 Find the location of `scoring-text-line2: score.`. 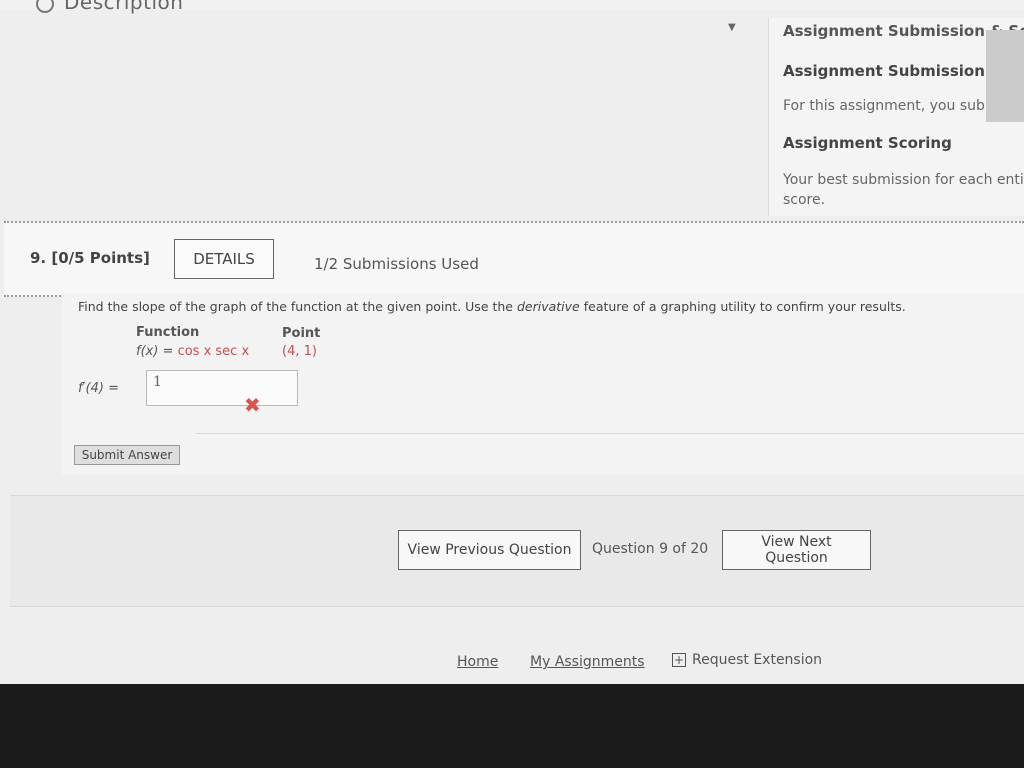

scoring-text-line2: score. is located at coordinates (804, 200).